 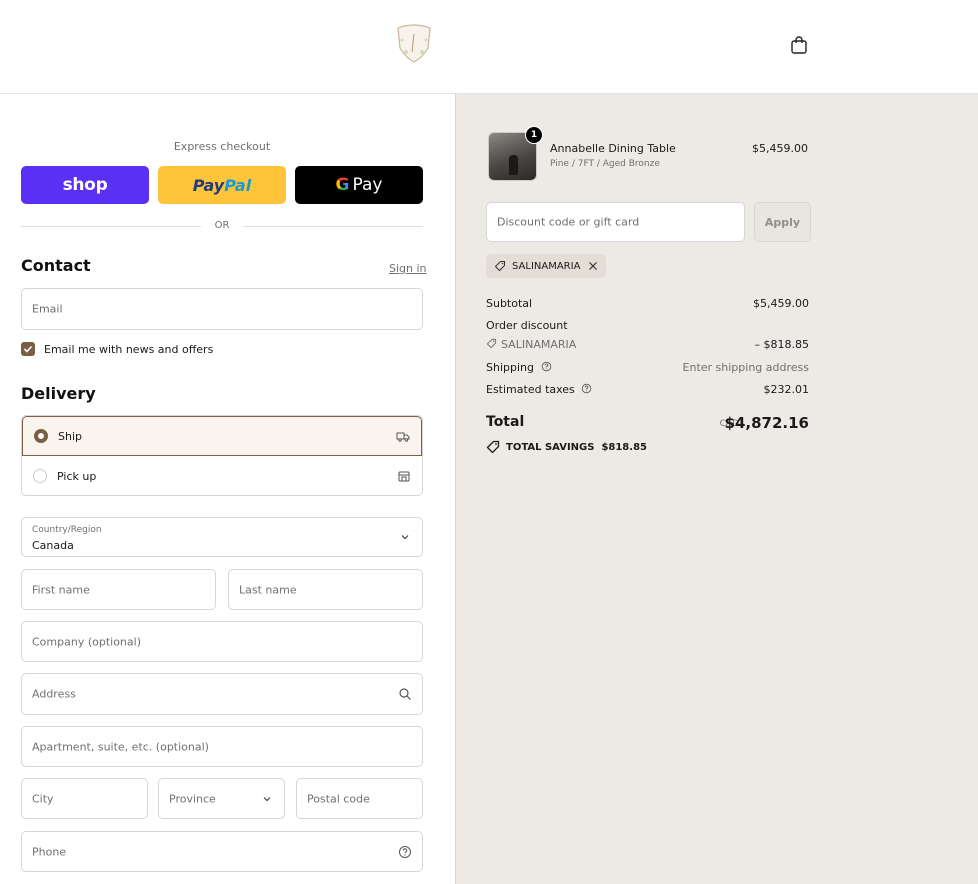 I want to click on search-icon, so click(x=405, y=694).